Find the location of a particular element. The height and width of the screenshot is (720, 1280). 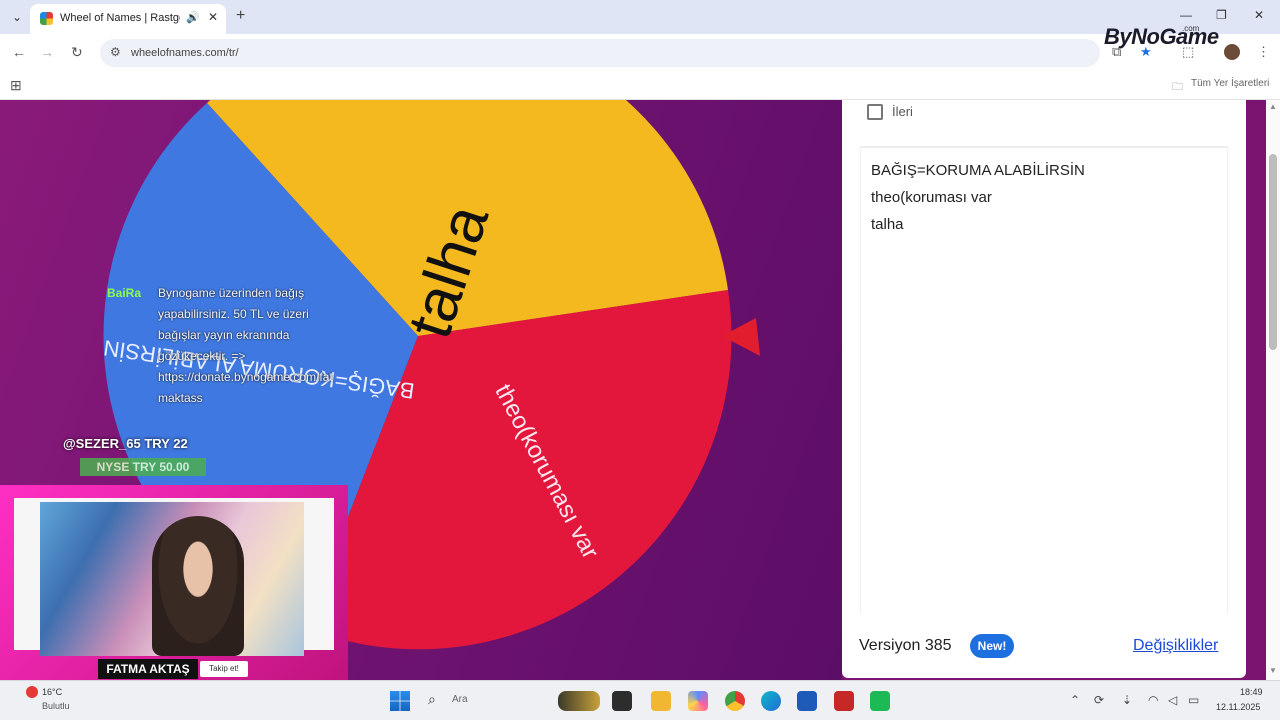

webcam-panel is located at coordinates (174, 577).